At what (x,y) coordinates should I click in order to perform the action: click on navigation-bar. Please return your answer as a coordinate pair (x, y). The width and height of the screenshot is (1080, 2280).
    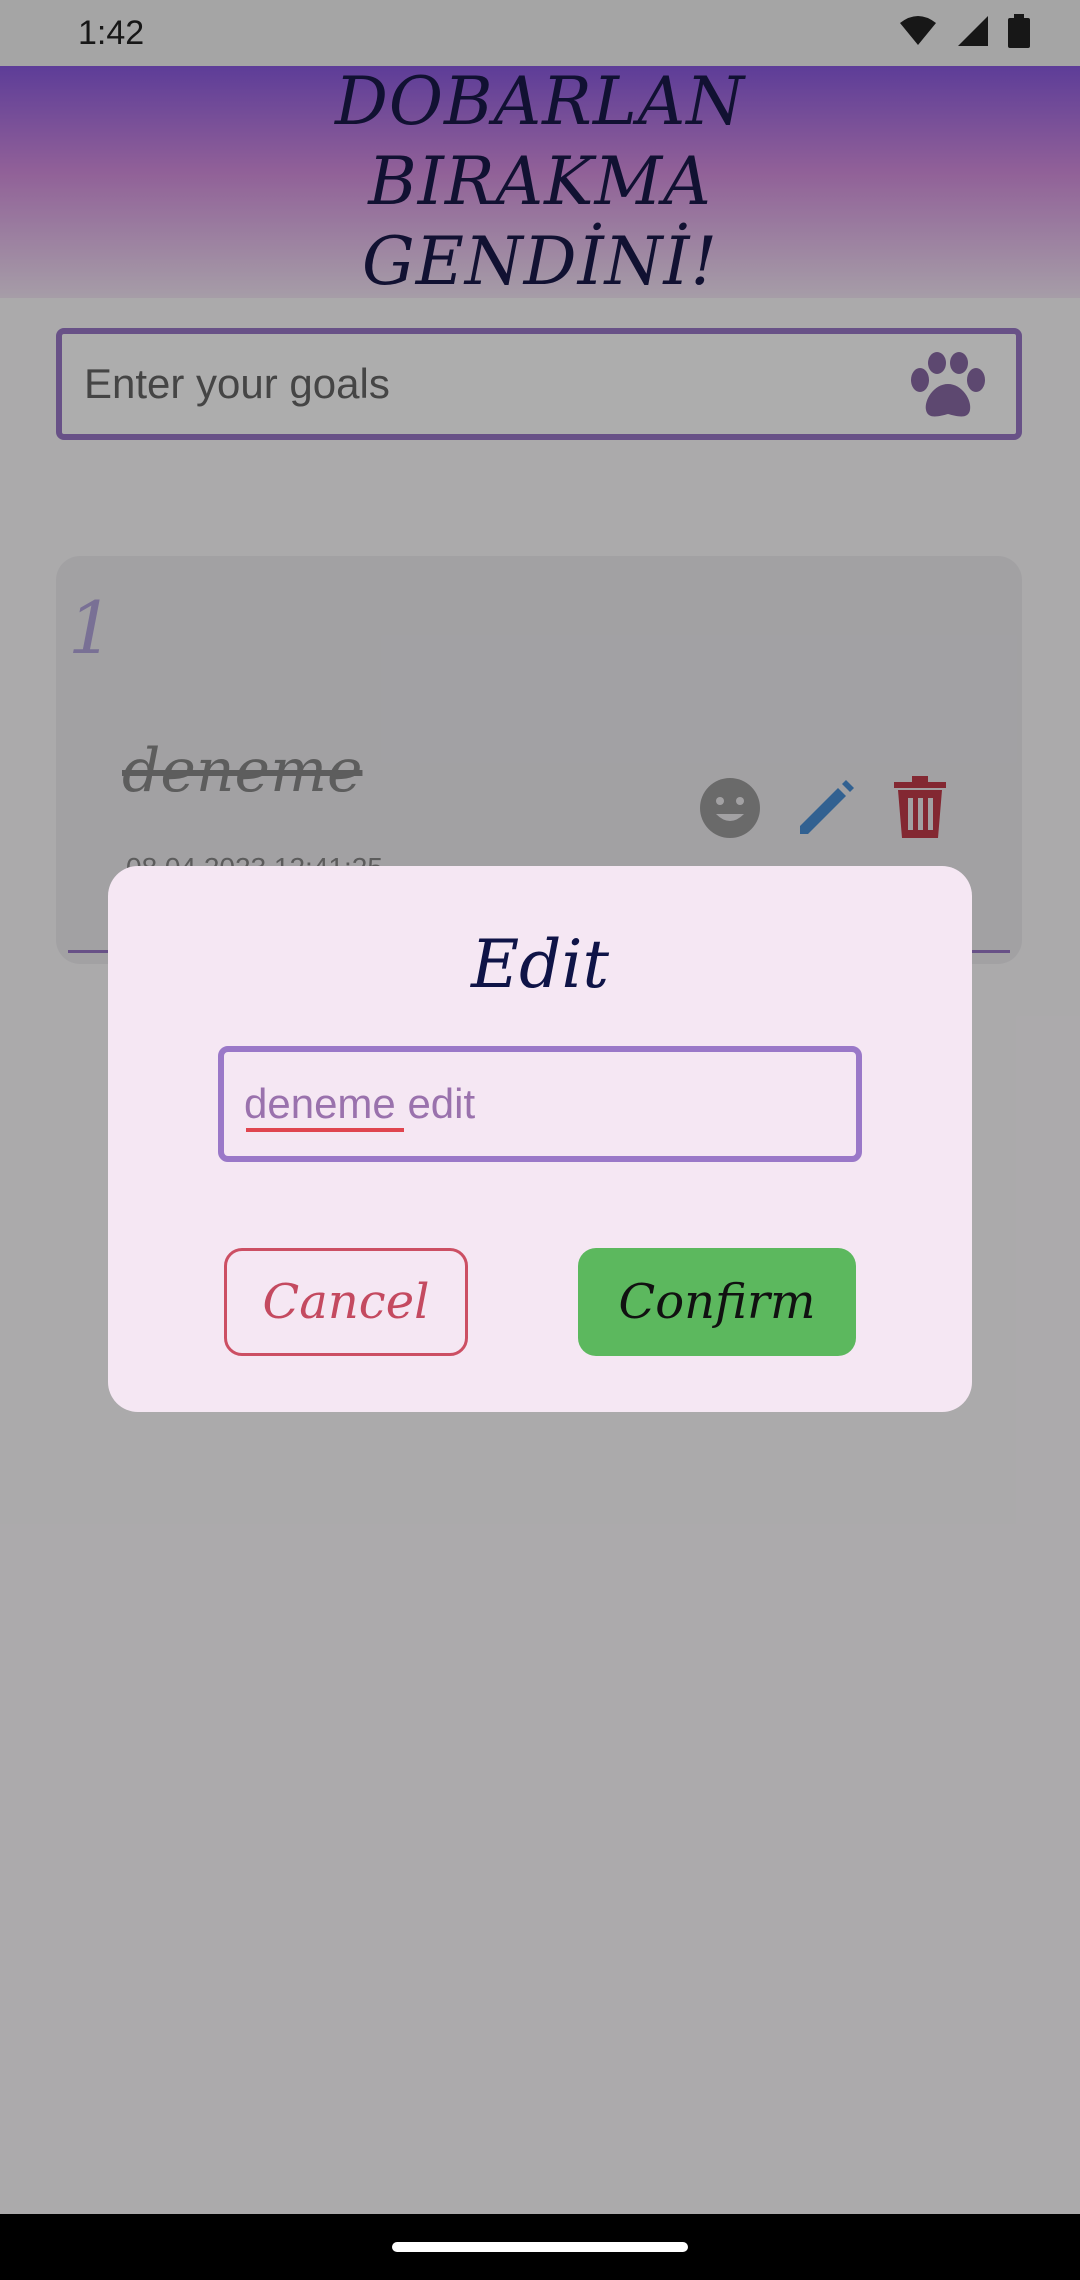
    Looking at the image, I should click on (540, 2247).